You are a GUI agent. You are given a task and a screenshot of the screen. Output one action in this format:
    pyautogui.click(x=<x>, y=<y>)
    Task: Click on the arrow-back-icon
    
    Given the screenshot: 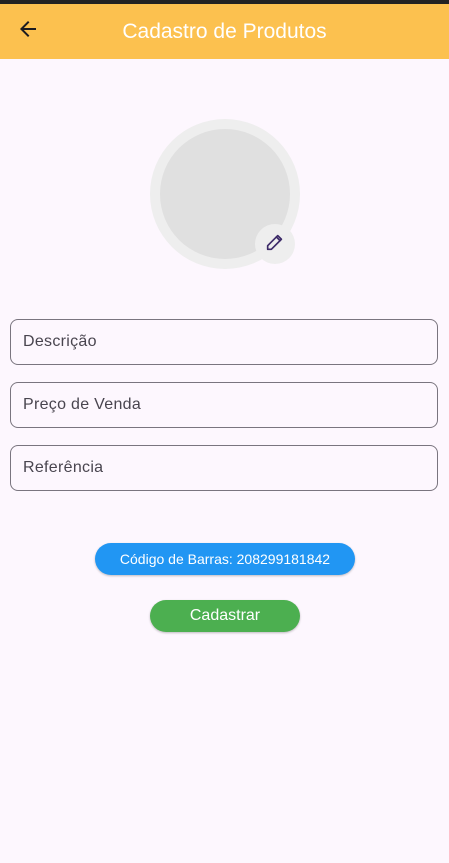 What is the action you would take?
    pyautogui.click(x=28, y=31)
    